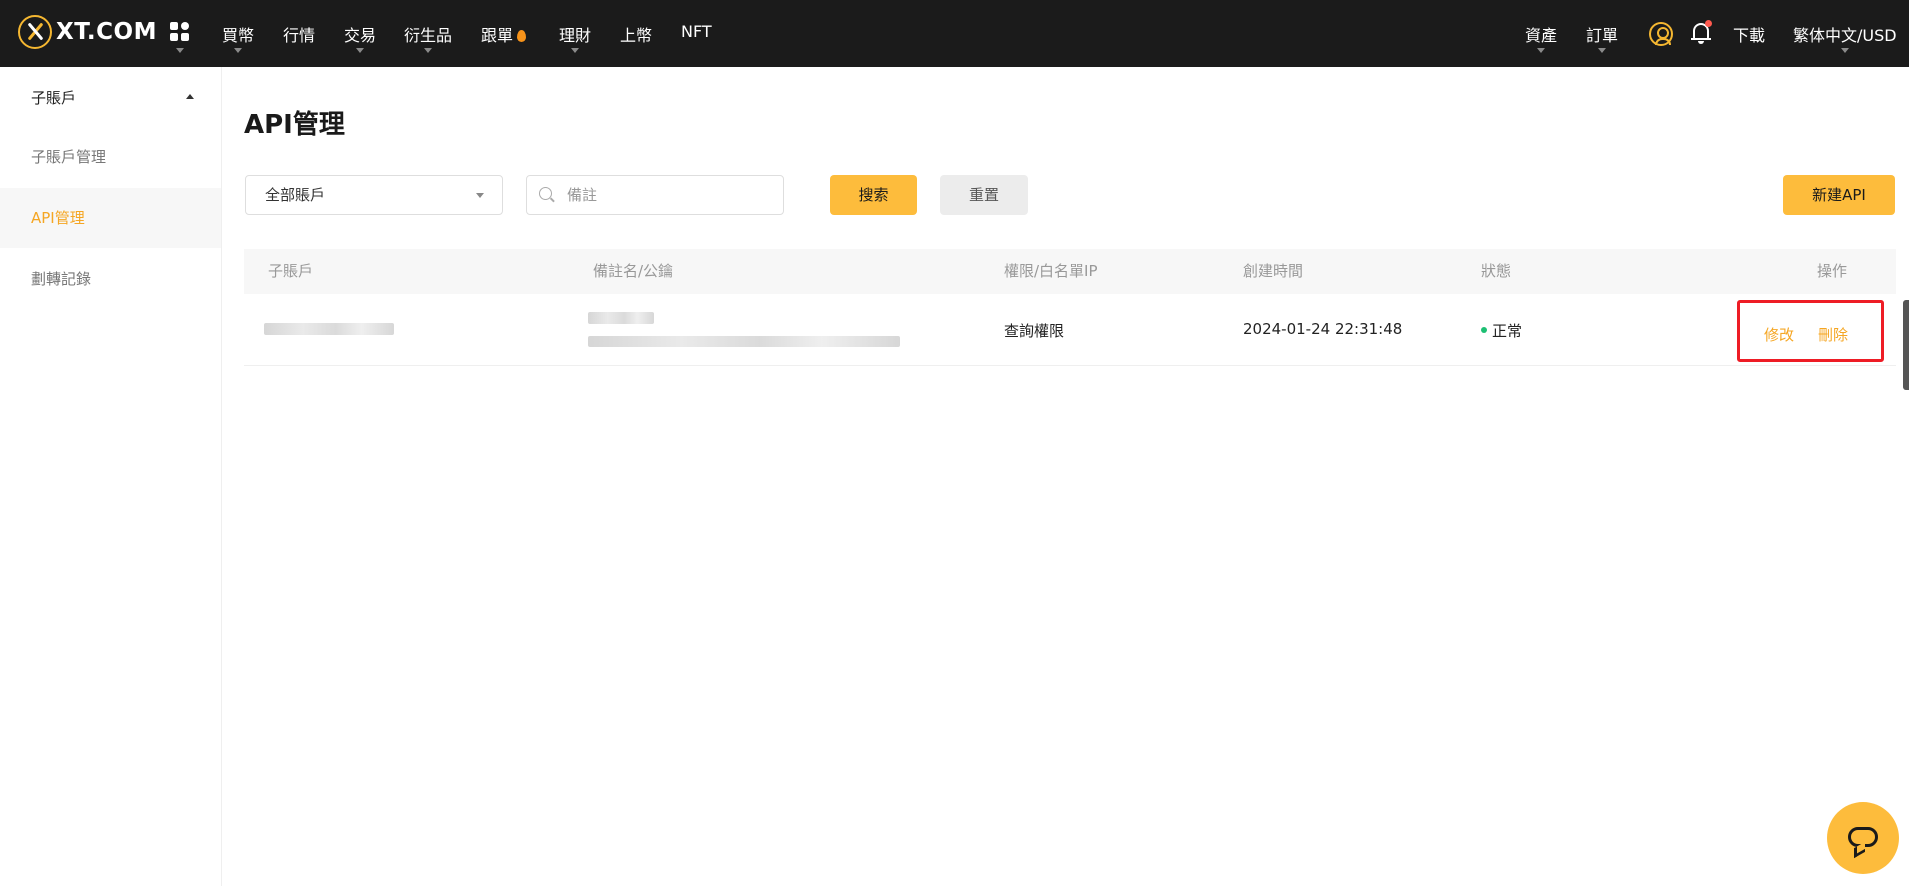  I want to click on xt-logo: XT.COM, so click(87, 32).